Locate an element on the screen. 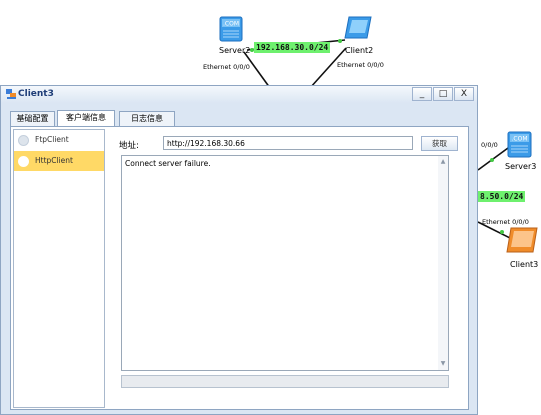  server2-label: Server2 is located at coordinates (235, 50).